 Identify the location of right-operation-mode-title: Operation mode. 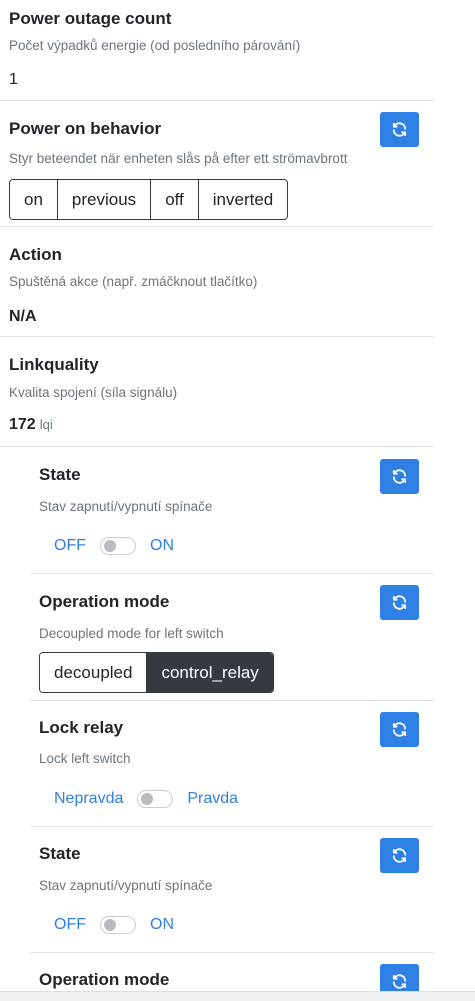
(104, 979).